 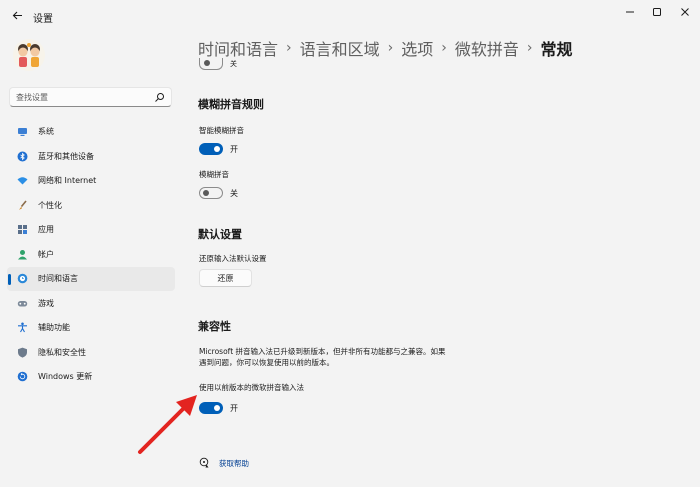 I want to click on fuzzy-pinyin-state: 关, so click(x=234, y=193).